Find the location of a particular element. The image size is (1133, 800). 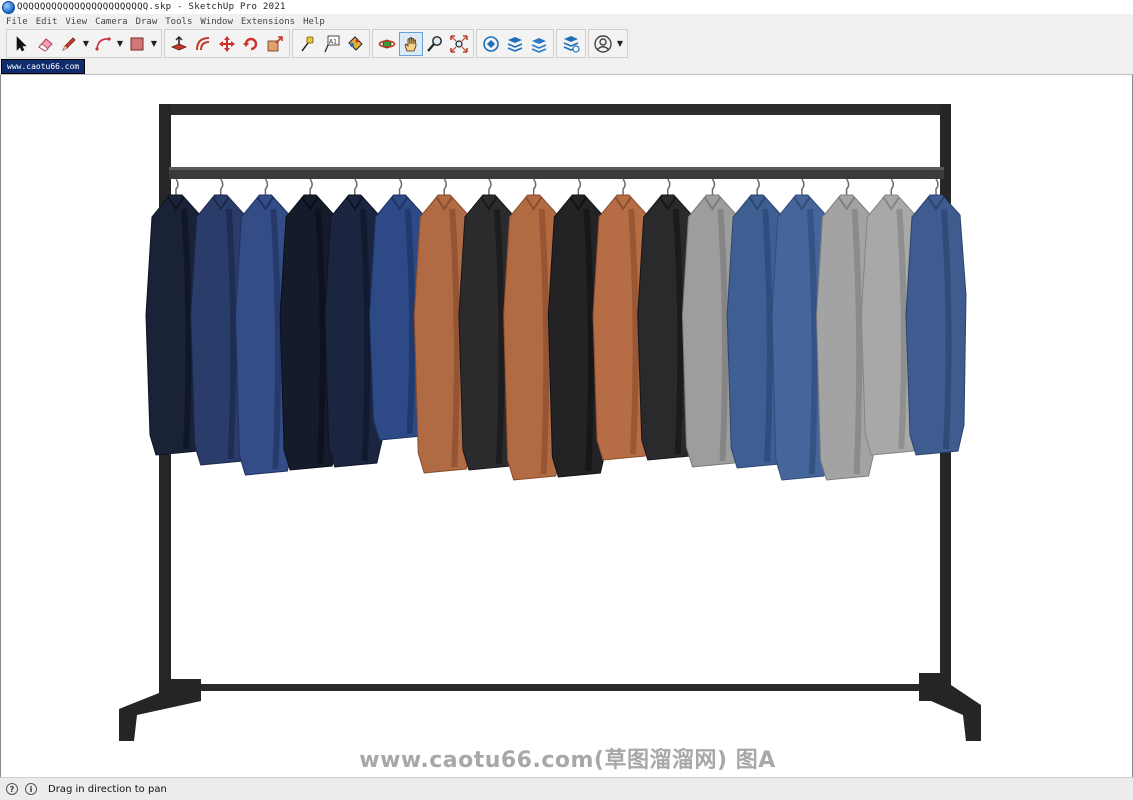

account-button is located at coordinates (603, 44).